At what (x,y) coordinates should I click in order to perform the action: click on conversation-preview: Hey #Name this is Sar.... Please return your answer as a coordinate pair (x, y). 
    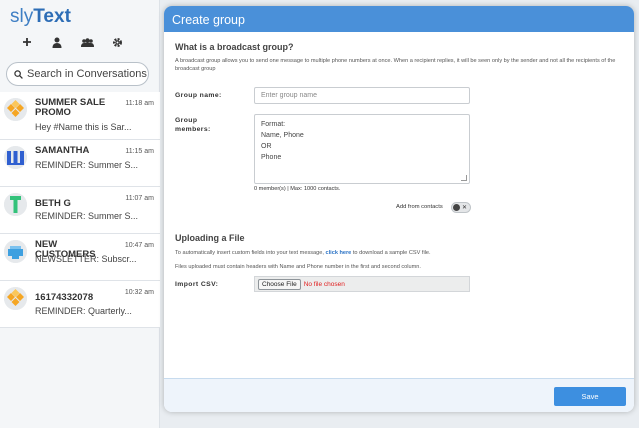
    Looking at the image, I should click on (83, 127).